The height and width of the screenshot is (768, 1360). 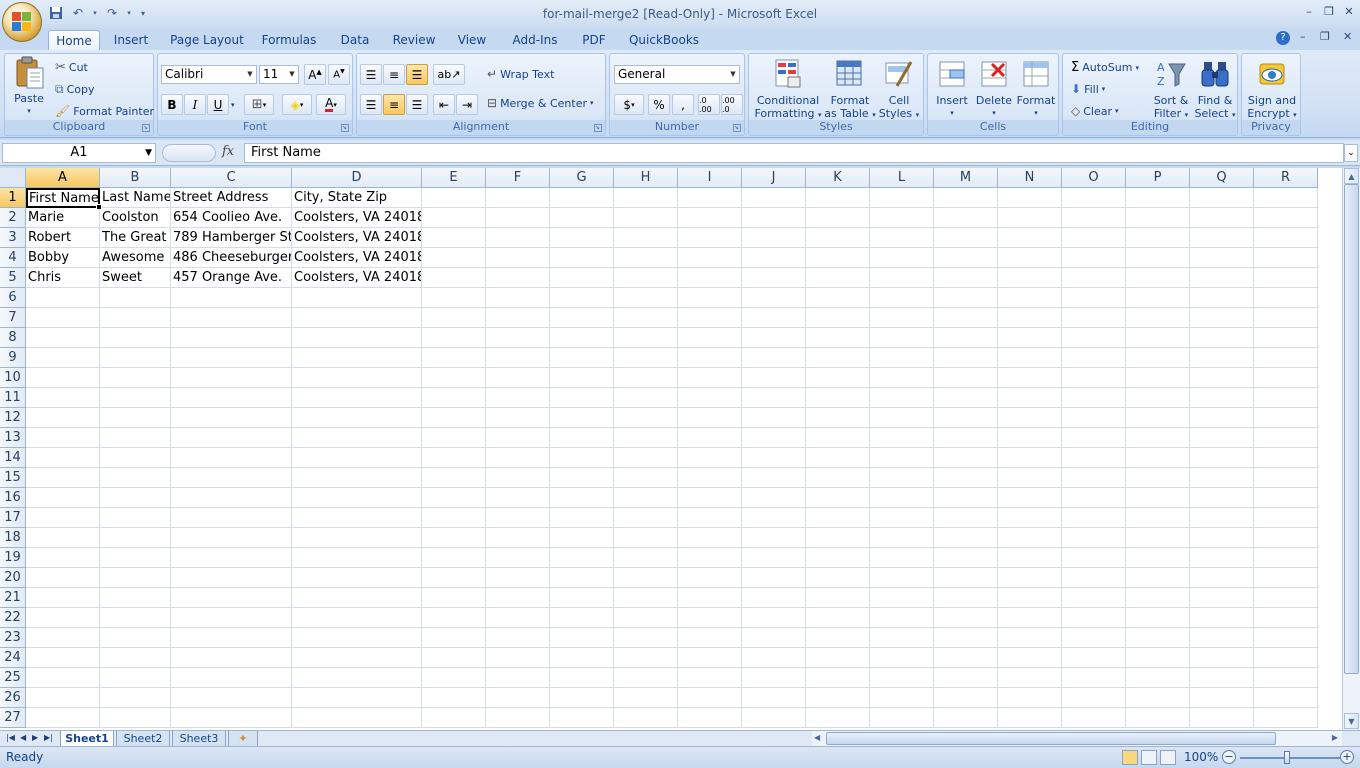 I want to click on cell-E11, so click(x=454, y=398).